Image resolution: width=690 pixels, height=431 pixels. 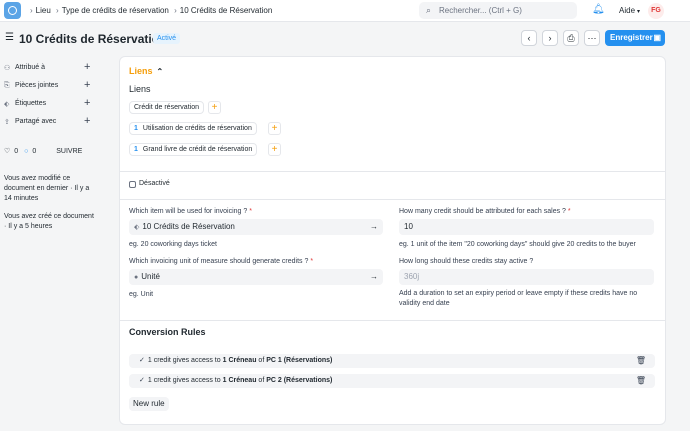 What do you see at coordinates (115, 10) in the screenshot?
I see `breadcrumb-item-type: Type de crédits de réservation` at bounding box center [115, 10].